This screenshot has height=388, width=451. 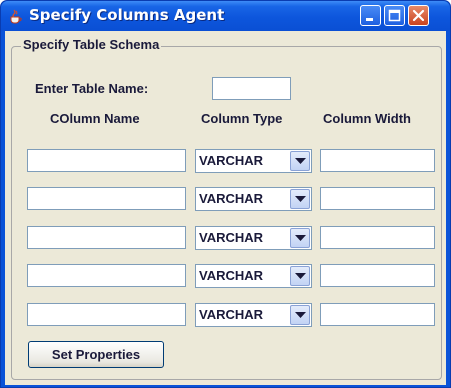 I want to click on table-name-input, so click(x=251, y=88).